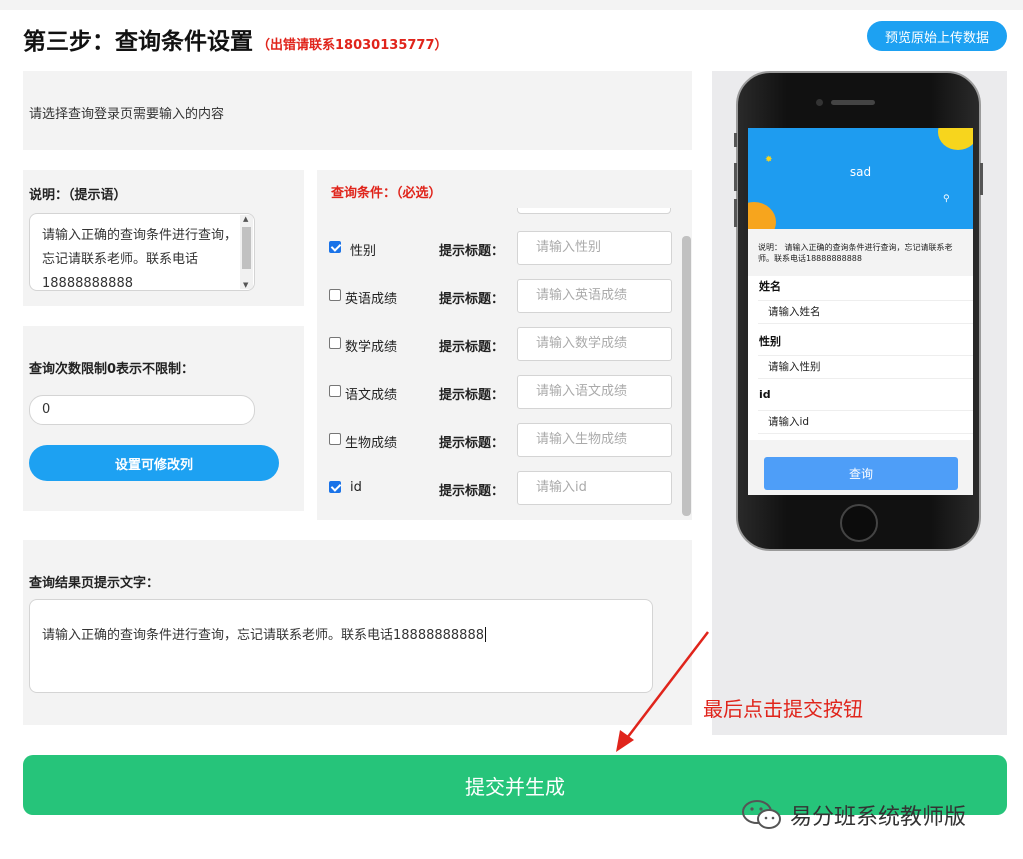 Image resolution: width=1023 pixels, height=859 pixels. I want to click on condition-checkbox-id, so click(335, 487).